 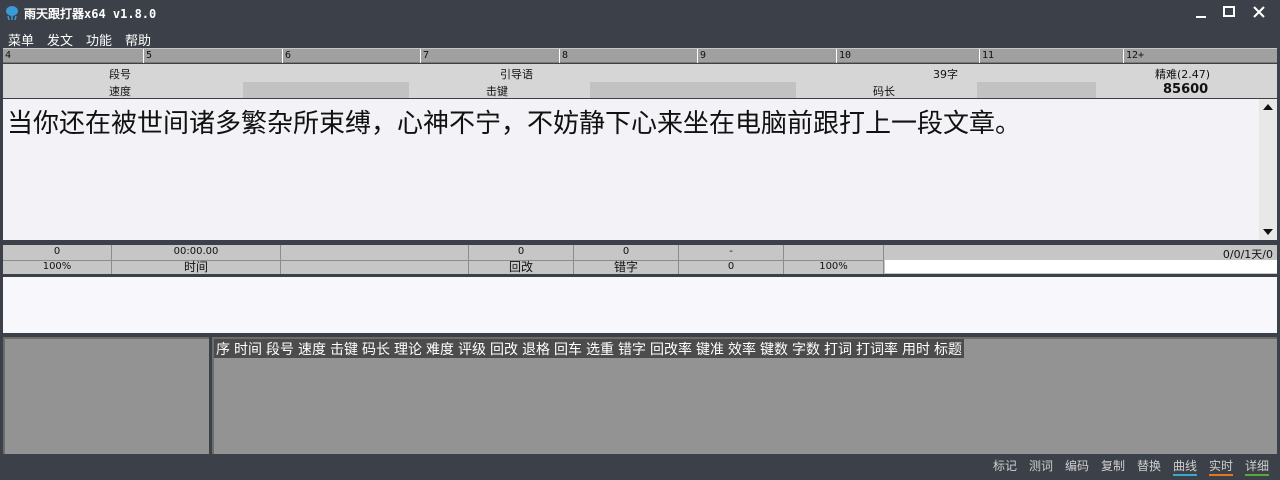 What do you see at coordinates (1081, 266) in the screenshot?
I see `progress-bar` at bounding box center [1081, 266].